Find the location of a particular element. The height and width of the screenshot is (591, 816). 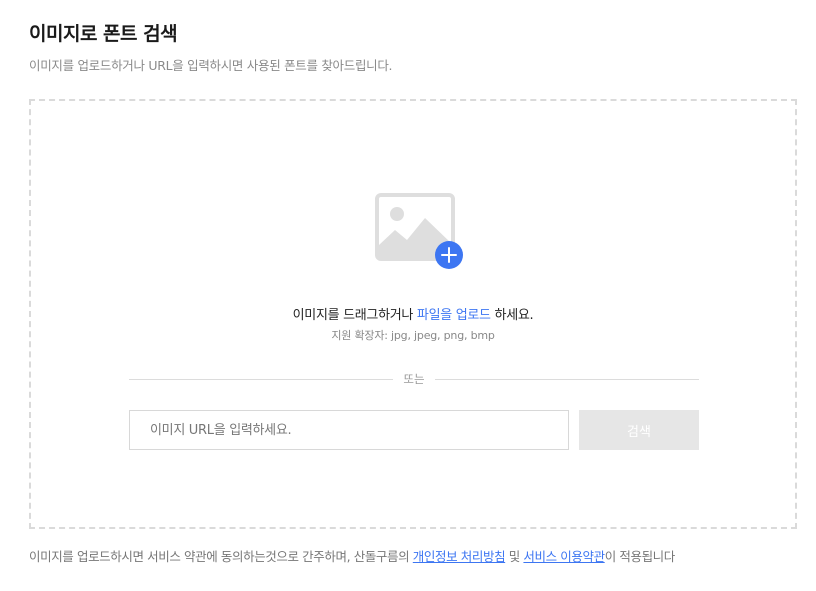

search-button: 검색 is located at coordinates (639, 430).